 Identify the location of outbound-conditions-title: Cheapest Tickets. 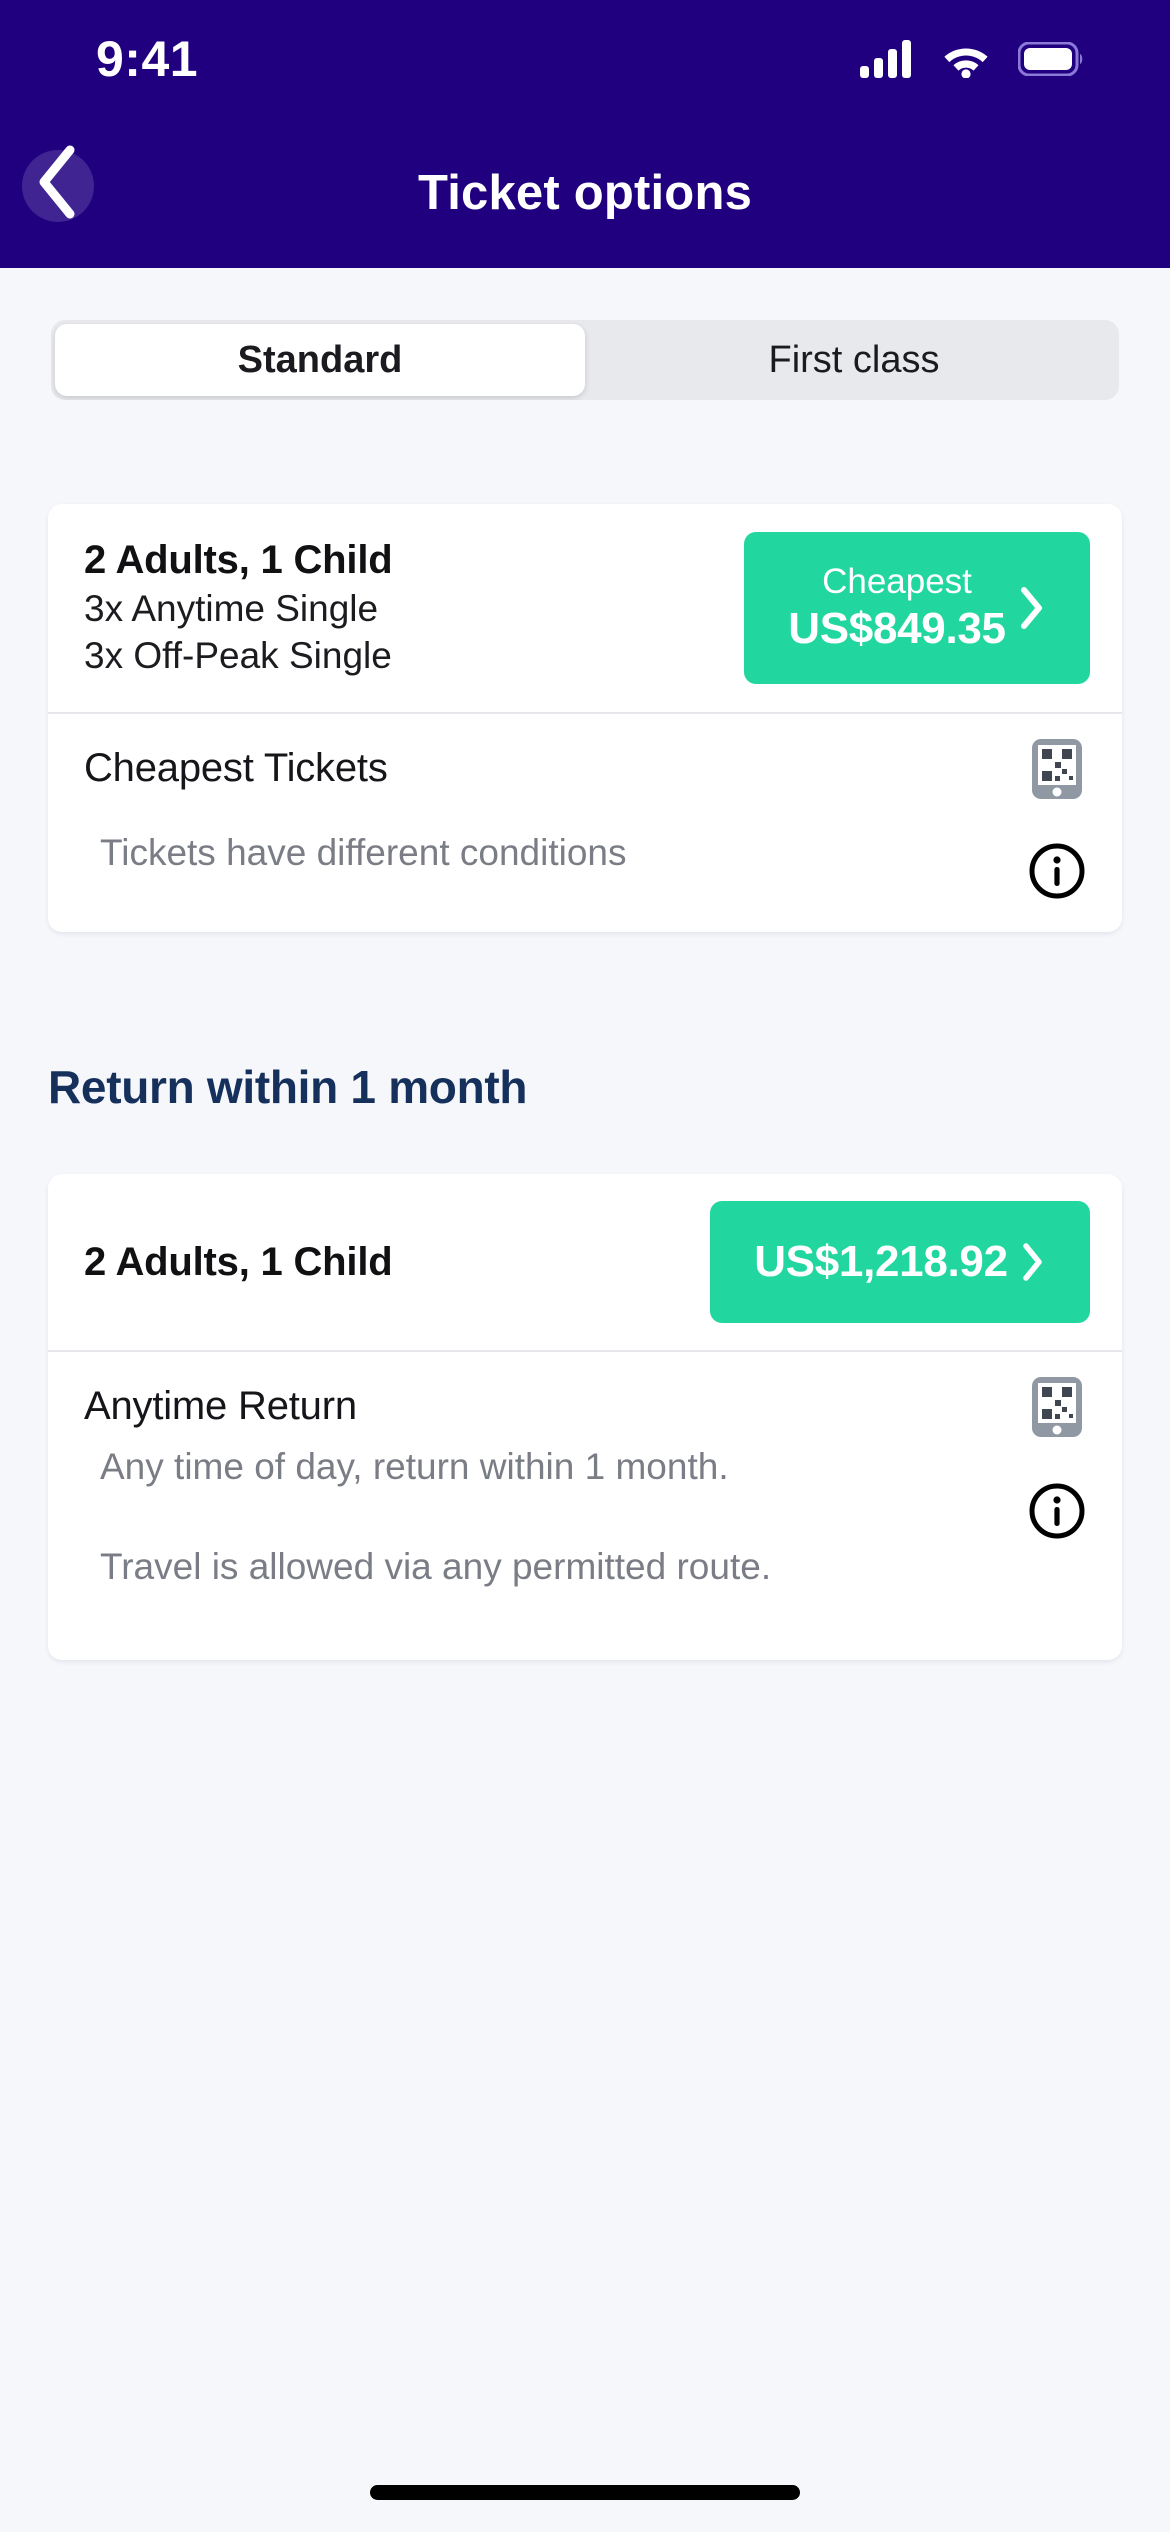
(236, 768).